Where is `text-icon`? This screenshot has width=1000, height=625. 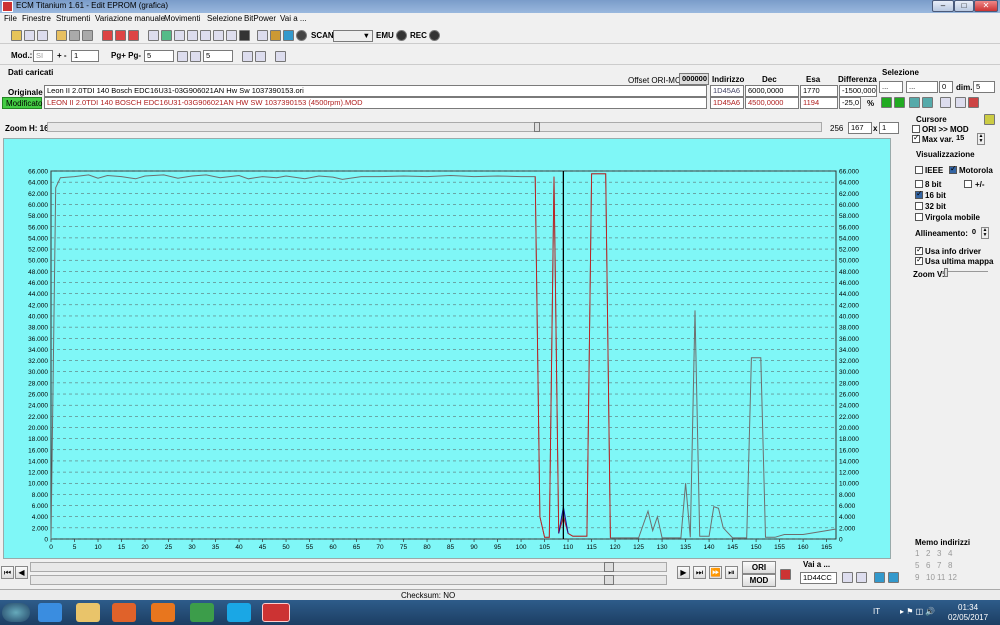
text-icon is located at coordinates (262, 35).